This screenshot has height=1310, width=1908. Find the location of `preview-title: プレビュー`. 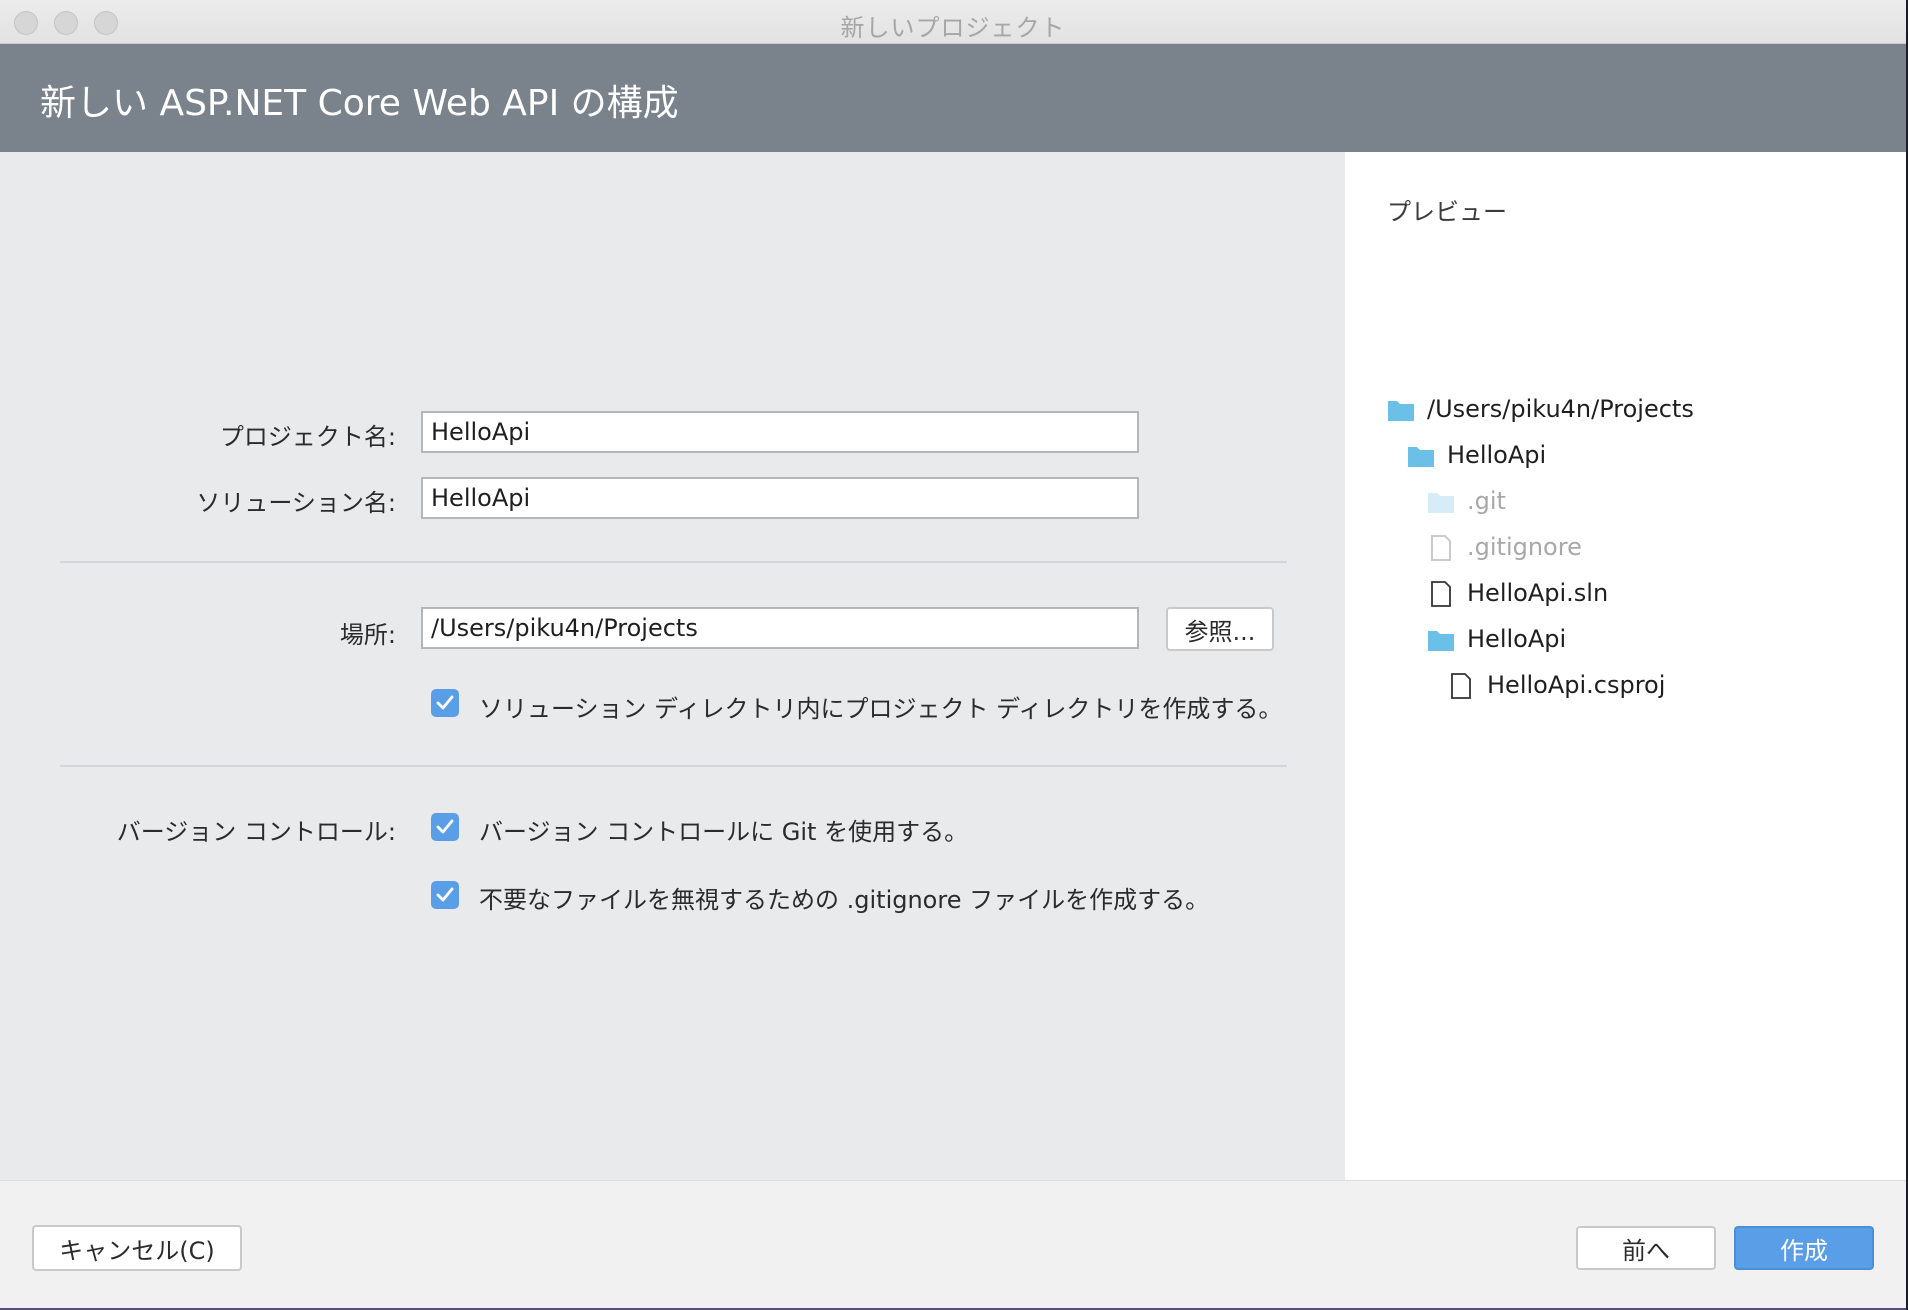

preview-title: プレビュー is located at coordinates (1447, 212).